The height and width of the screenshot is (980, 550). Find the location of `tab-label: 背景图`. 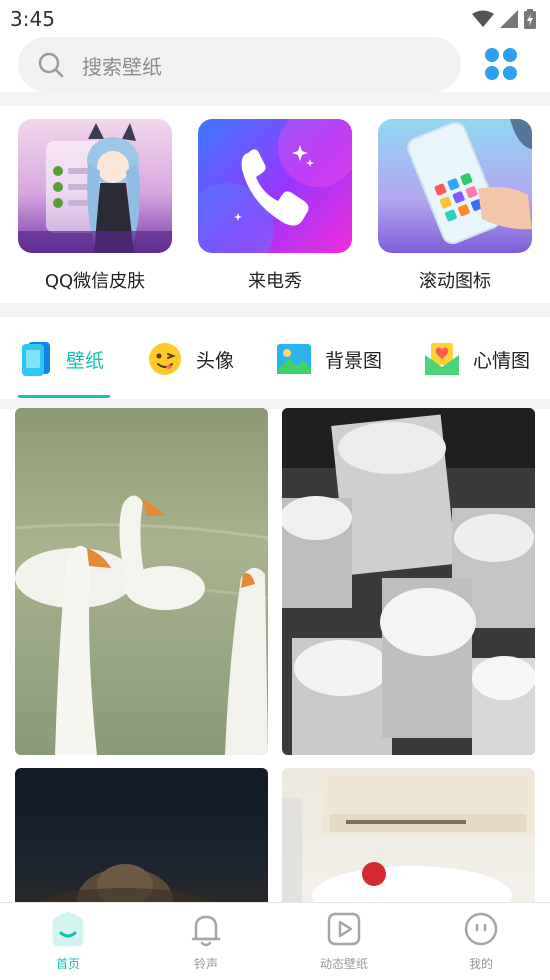

tab-label: 背景图 is located at coordinates (354, 360).